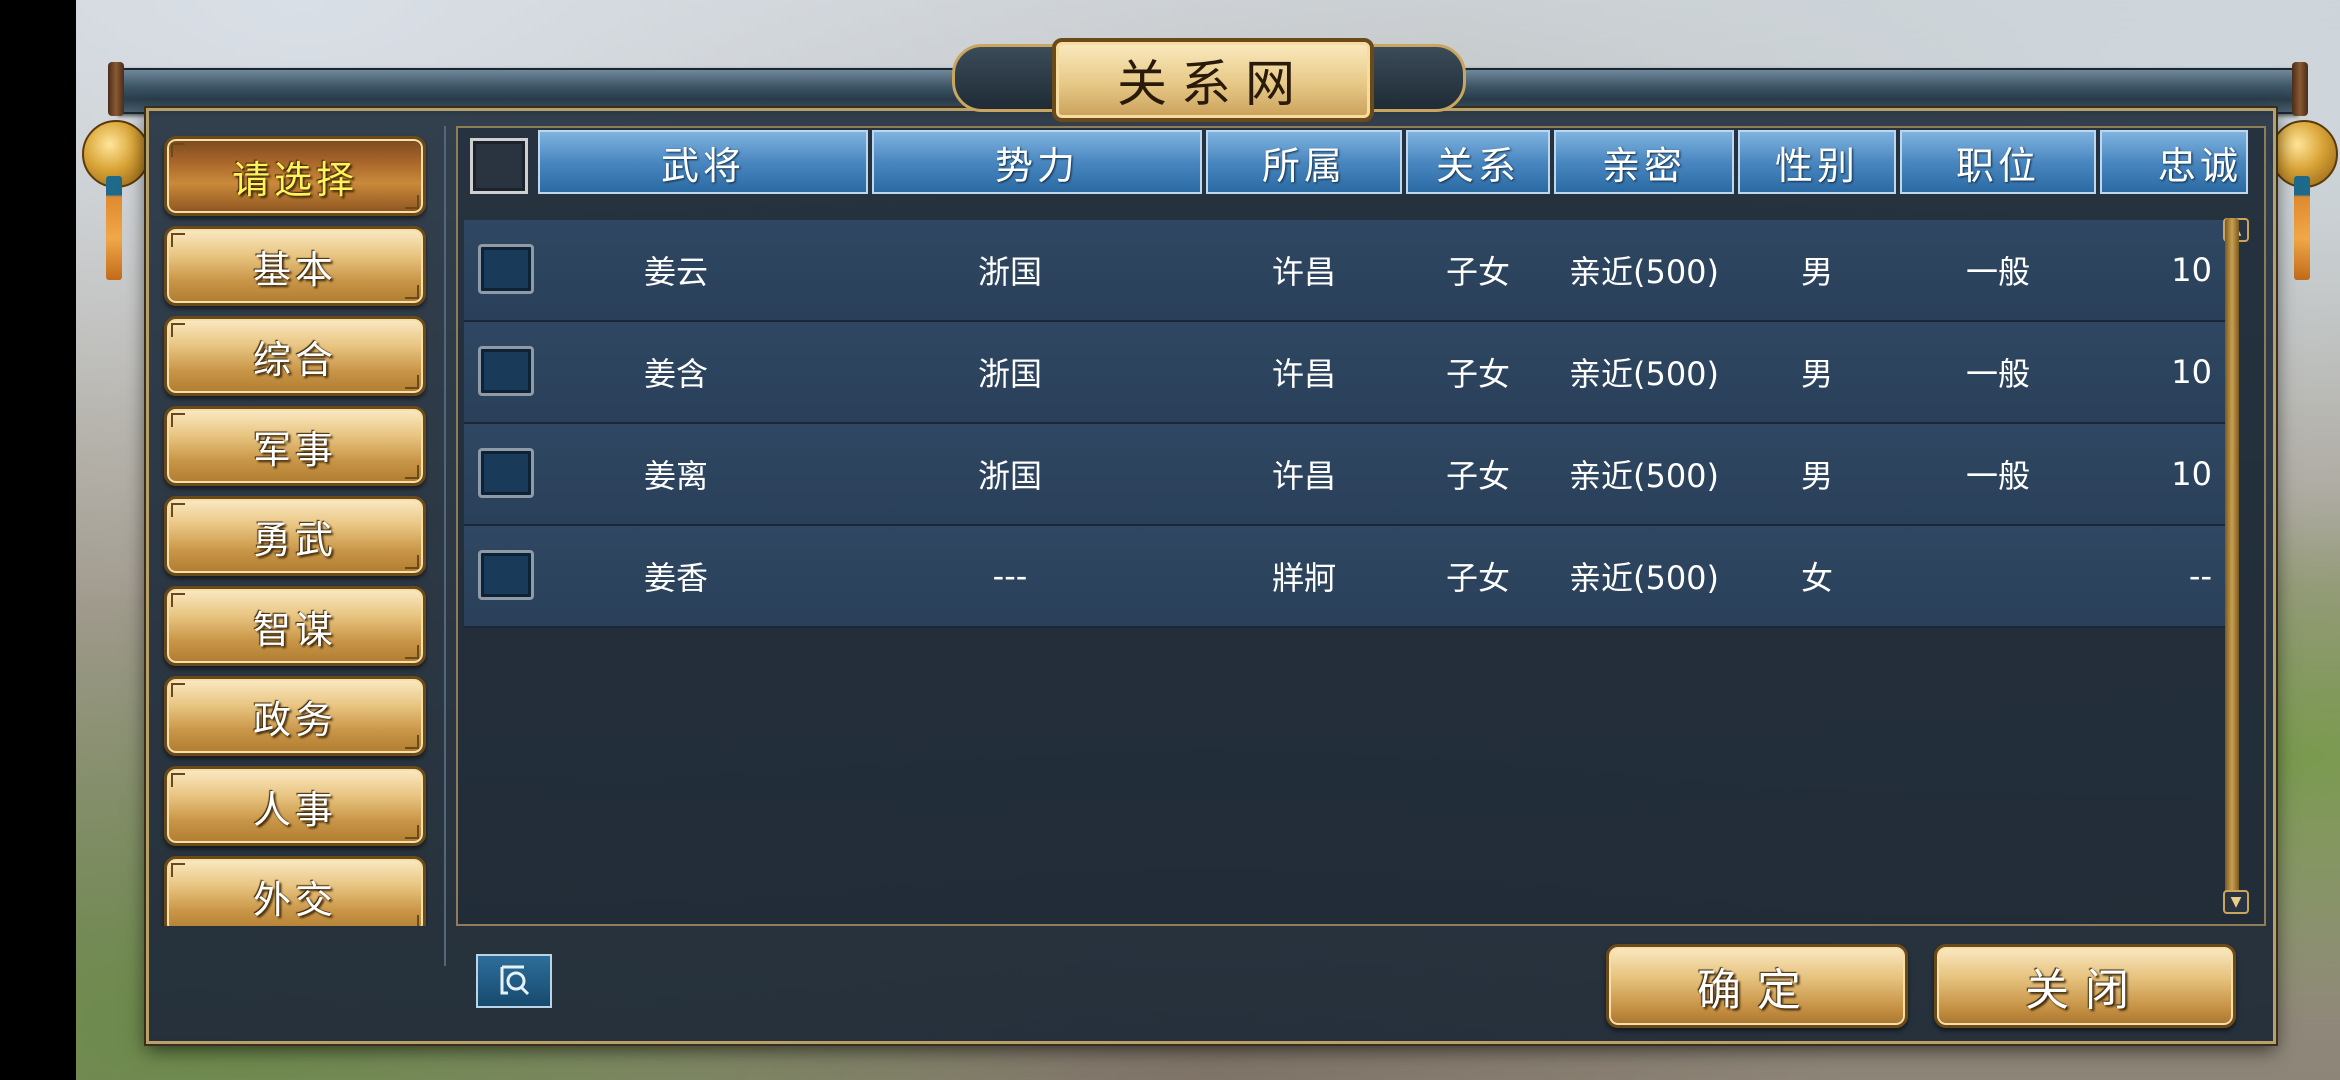  I want to click on sidebar-item-personnel: 人事, so click(295, 806).